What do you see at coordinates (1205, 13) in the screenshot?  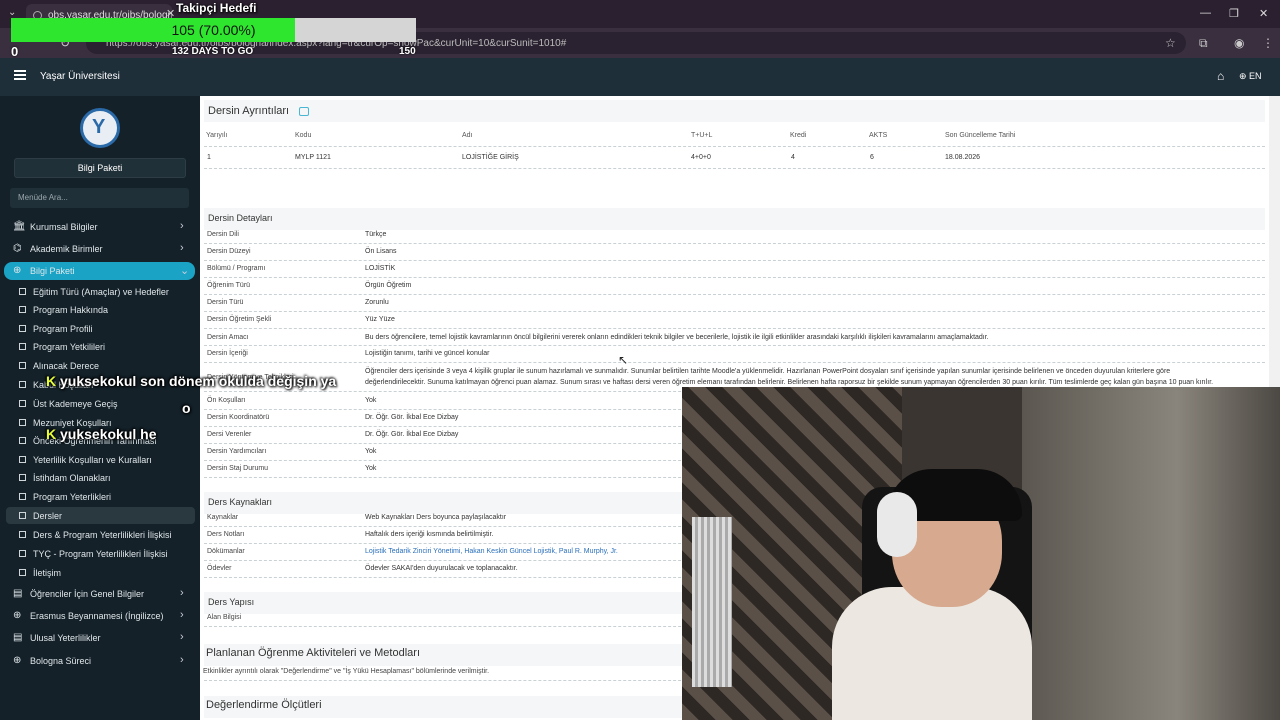 I see `minimize-icon: —` at bounding box center [1205, 13].